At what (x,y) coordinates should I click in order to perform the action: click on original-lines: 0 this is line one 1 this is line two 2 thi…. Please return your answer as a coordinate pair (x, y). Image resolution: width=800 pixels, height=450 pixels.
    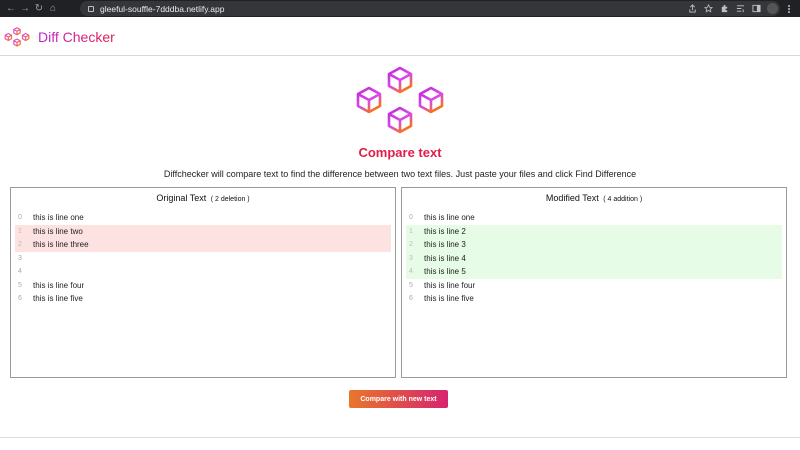
    Looking at the image, I should click on (203, 258).